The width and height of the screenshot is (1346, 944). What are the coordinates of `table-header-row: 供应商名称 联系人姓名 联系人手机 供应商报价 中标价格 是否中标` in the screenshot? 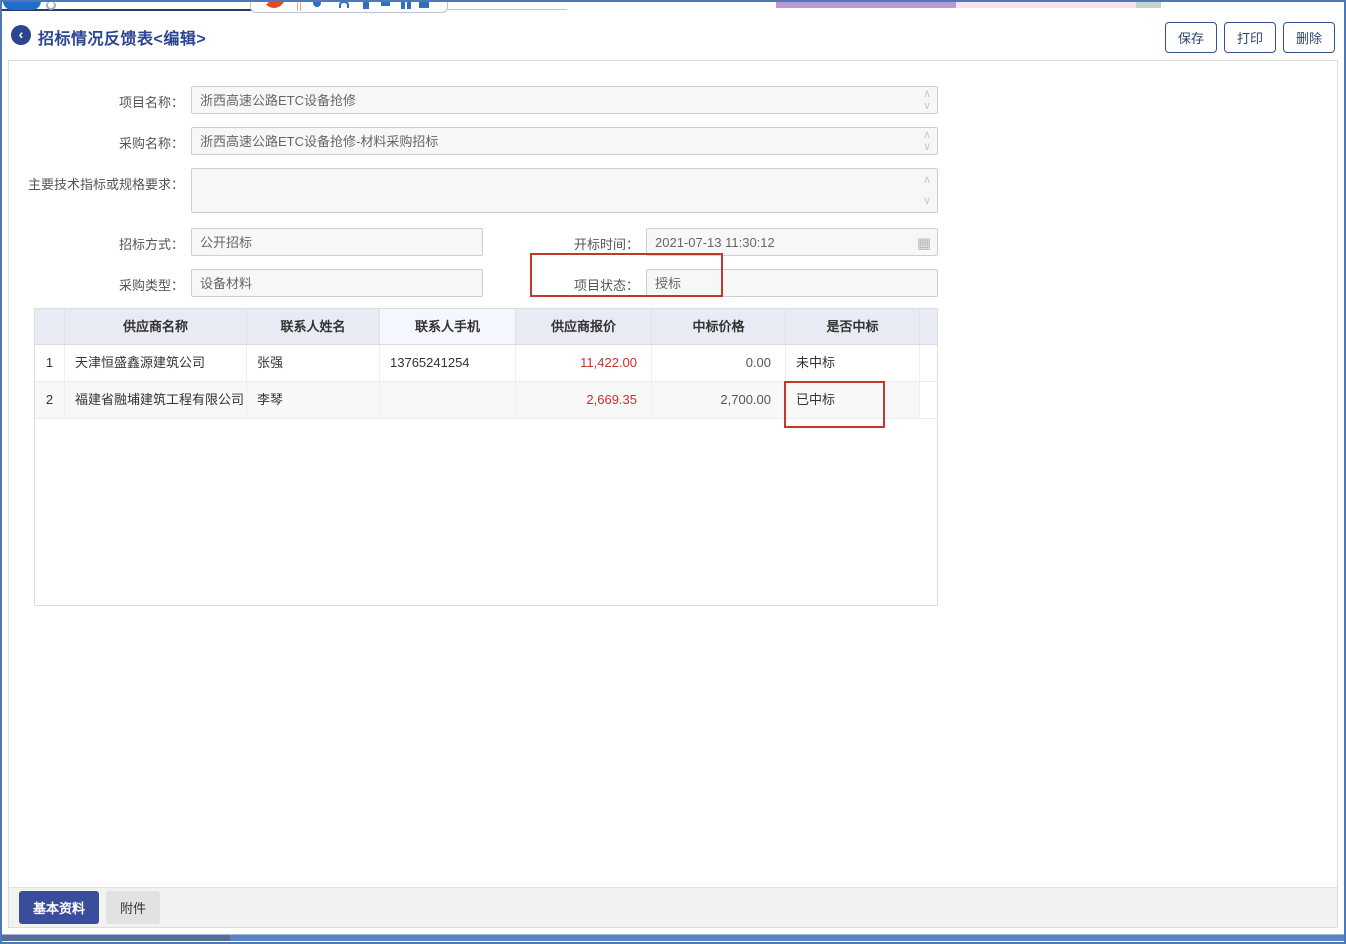 It's located at (486, 327).